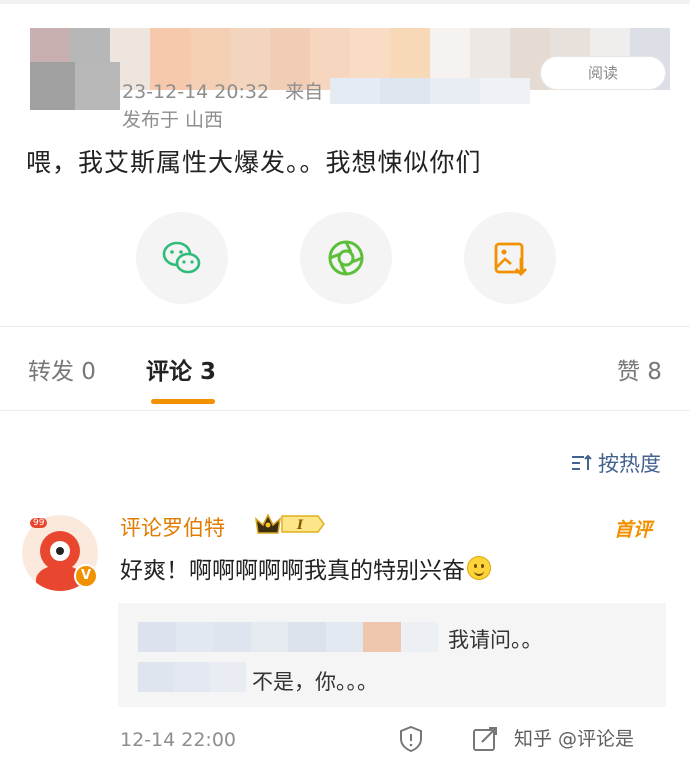 The image size is (690, 762). I want to click on save-image-button, so click(510, 258).